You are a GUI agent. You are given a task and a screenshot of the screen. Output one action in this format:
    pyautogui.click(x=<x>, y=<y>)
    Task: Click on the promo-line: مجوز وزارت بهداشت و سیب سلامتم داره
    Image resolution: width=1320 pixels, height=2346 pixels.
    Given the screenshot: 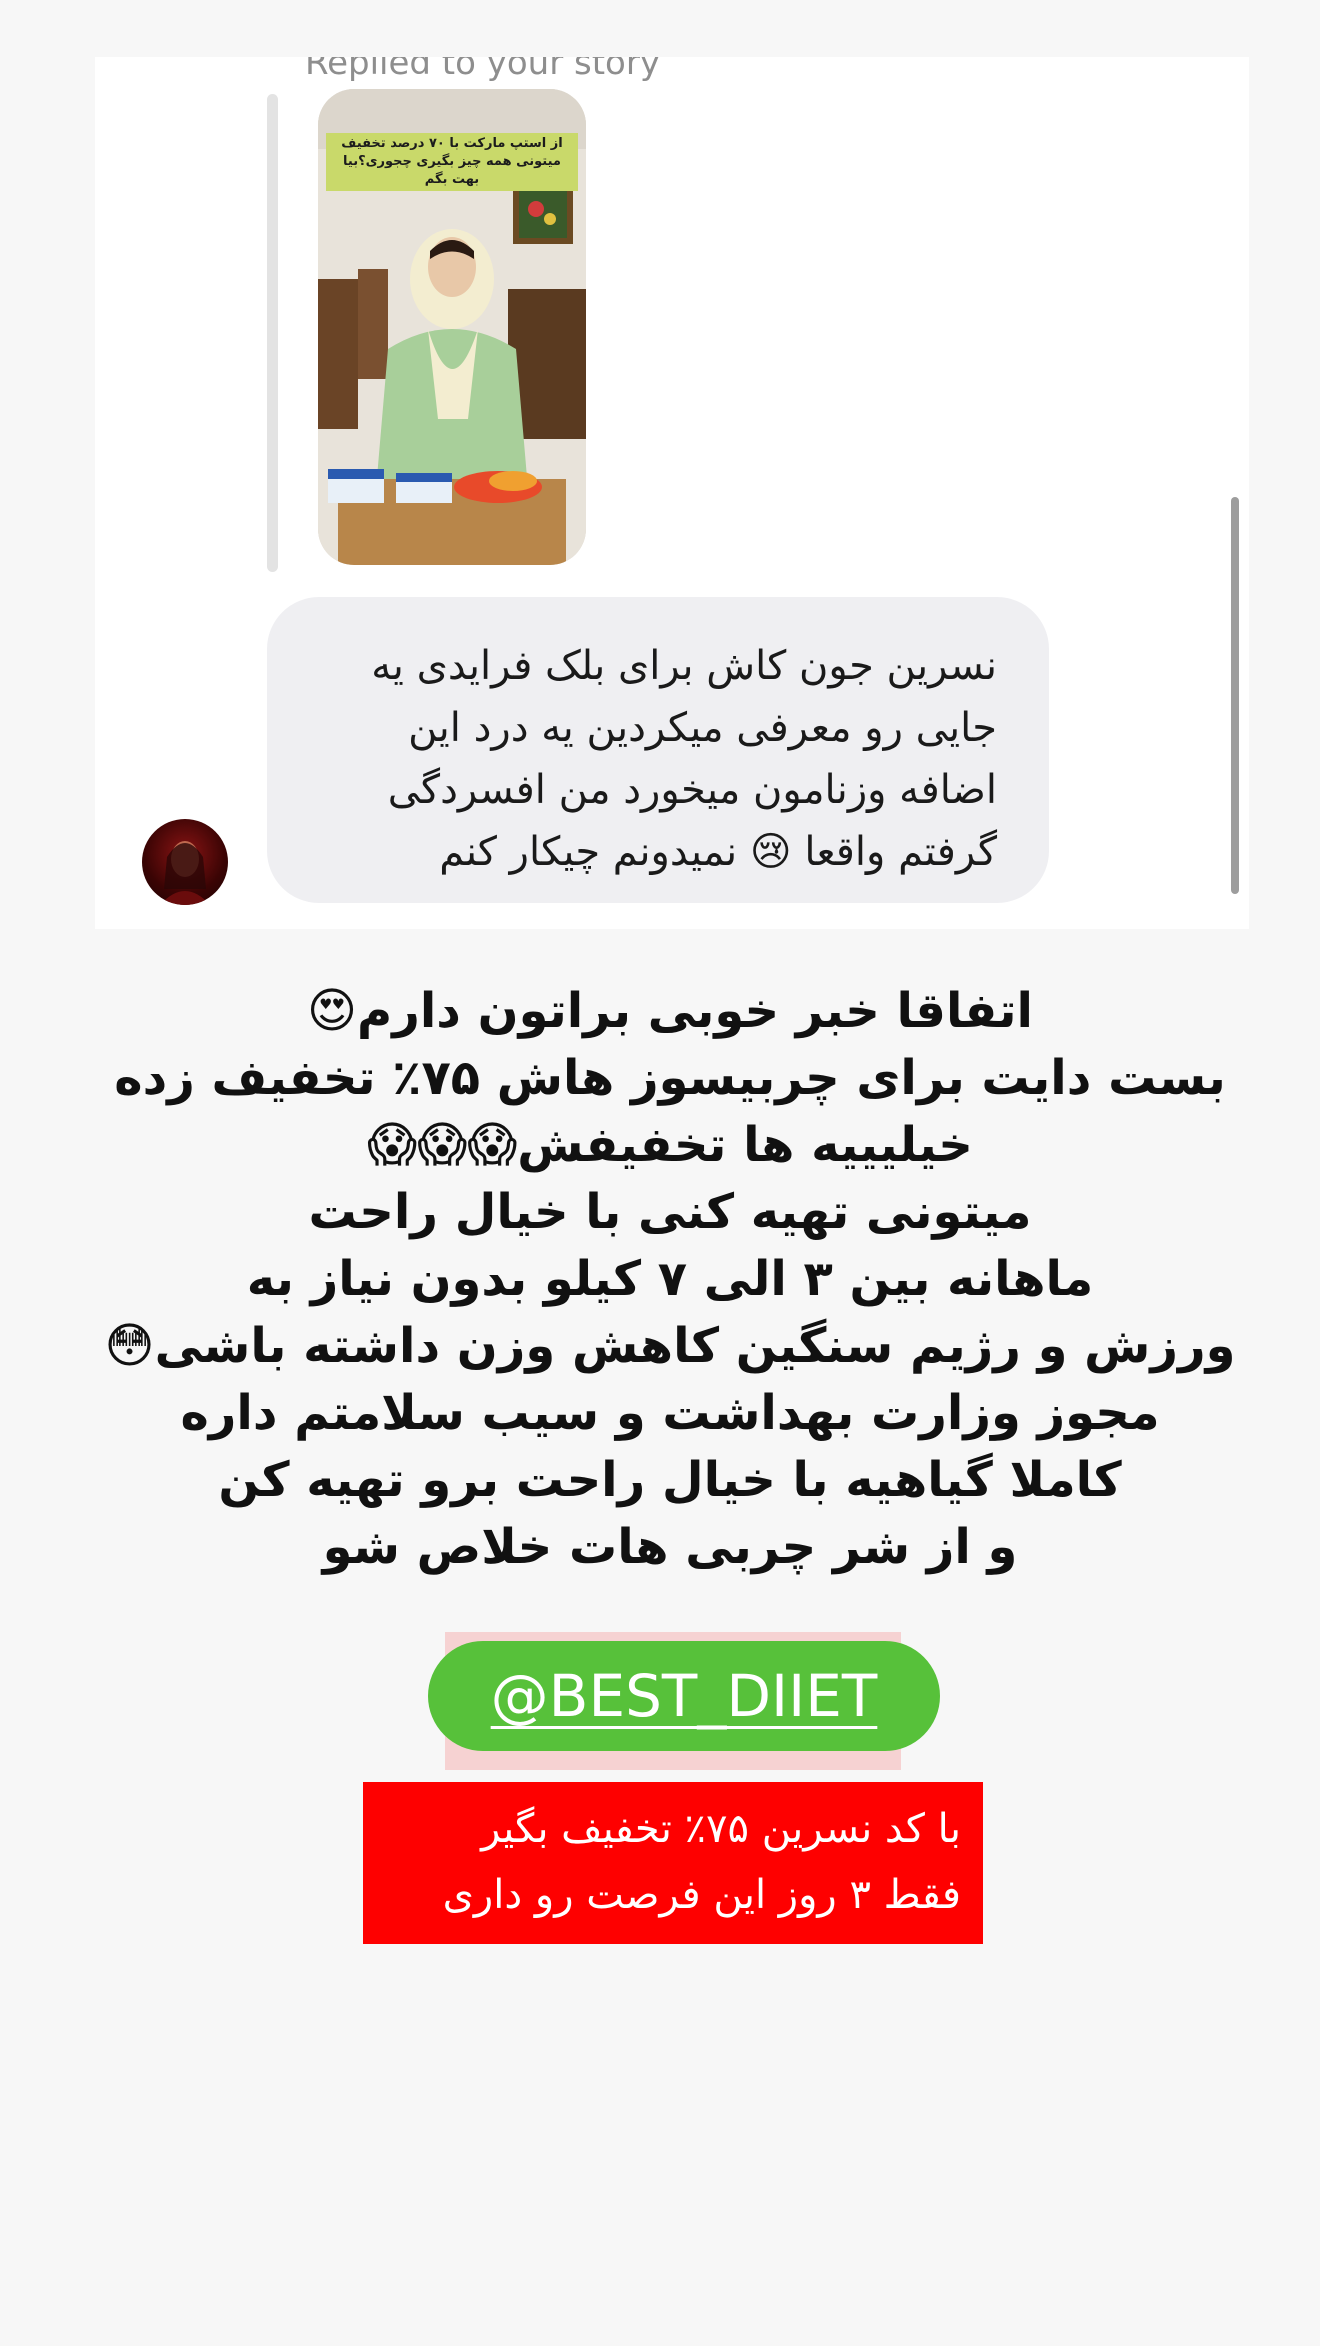 What is the action you would take?
    pyautogui.click(x=670, y=1413)
    